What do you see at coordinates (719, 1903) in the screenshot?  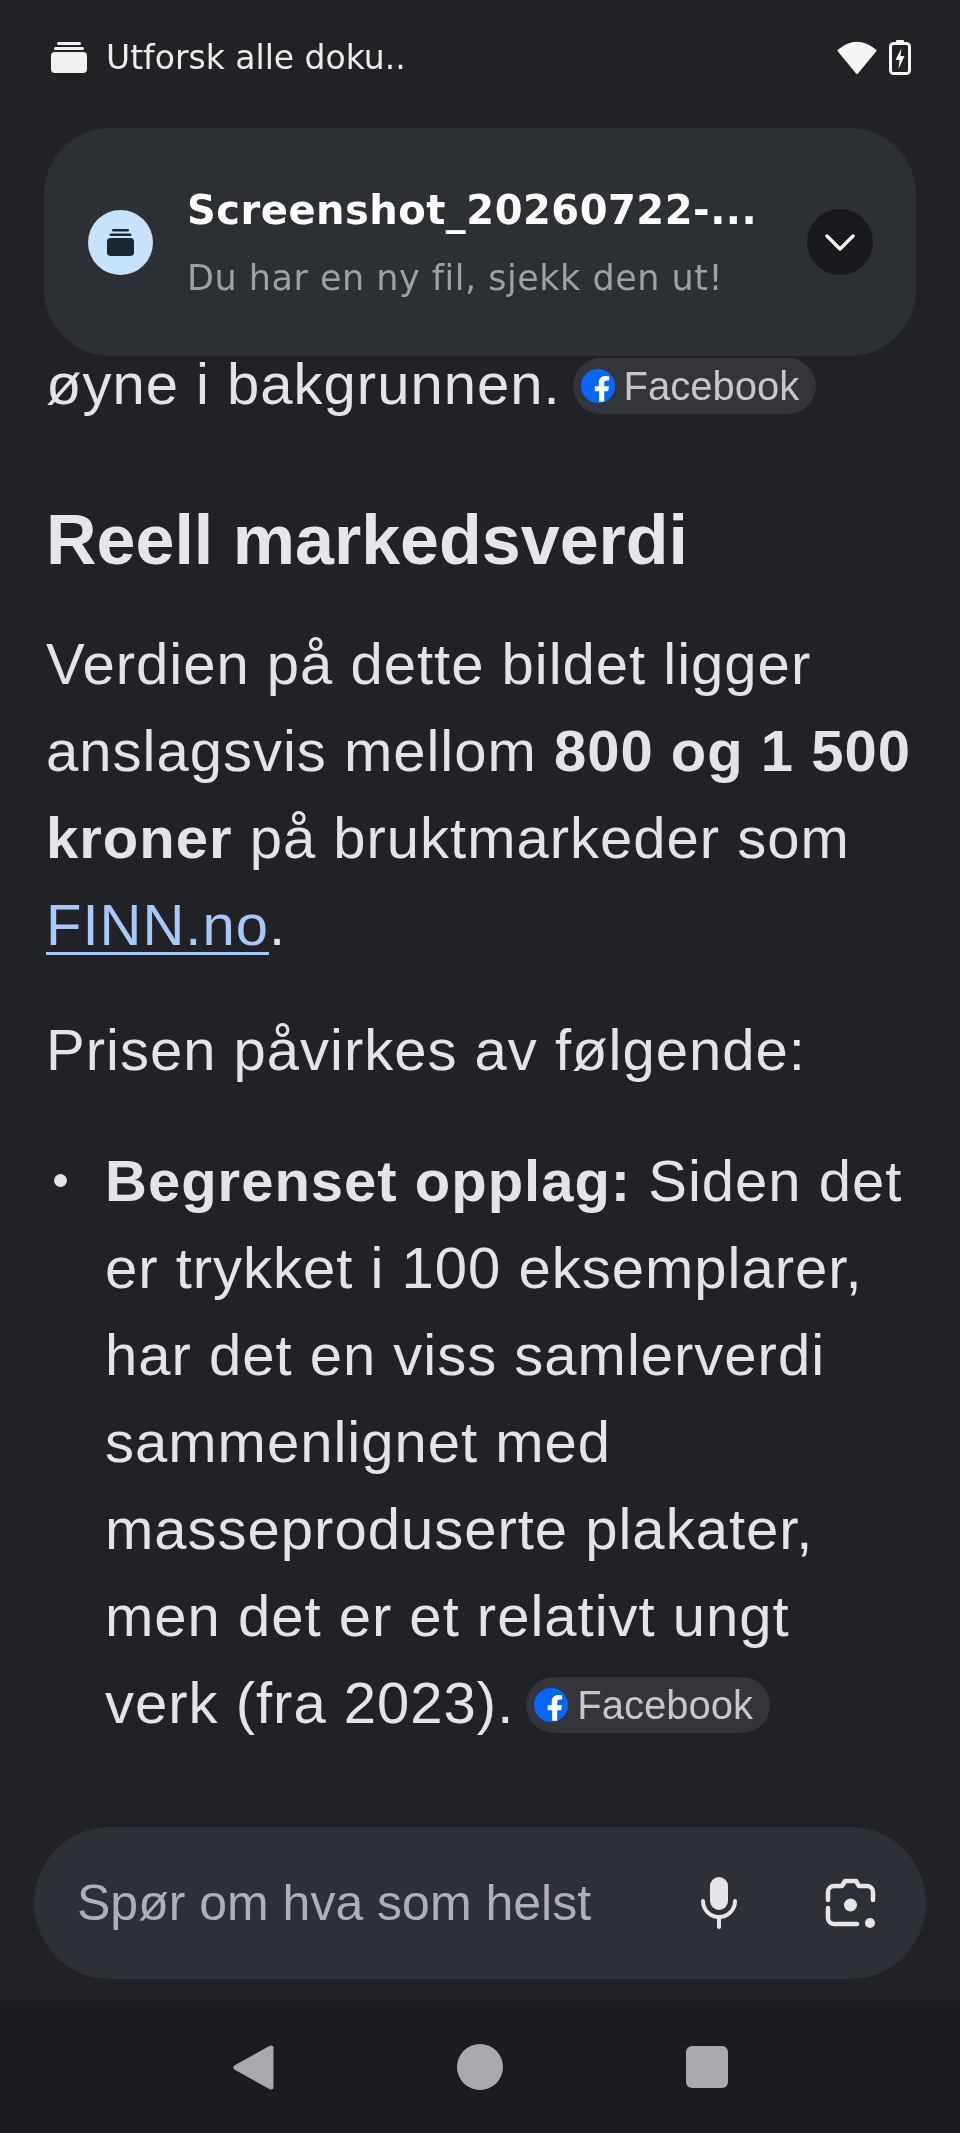 I see `microphone-icon` at bounding box center [719, 1903].